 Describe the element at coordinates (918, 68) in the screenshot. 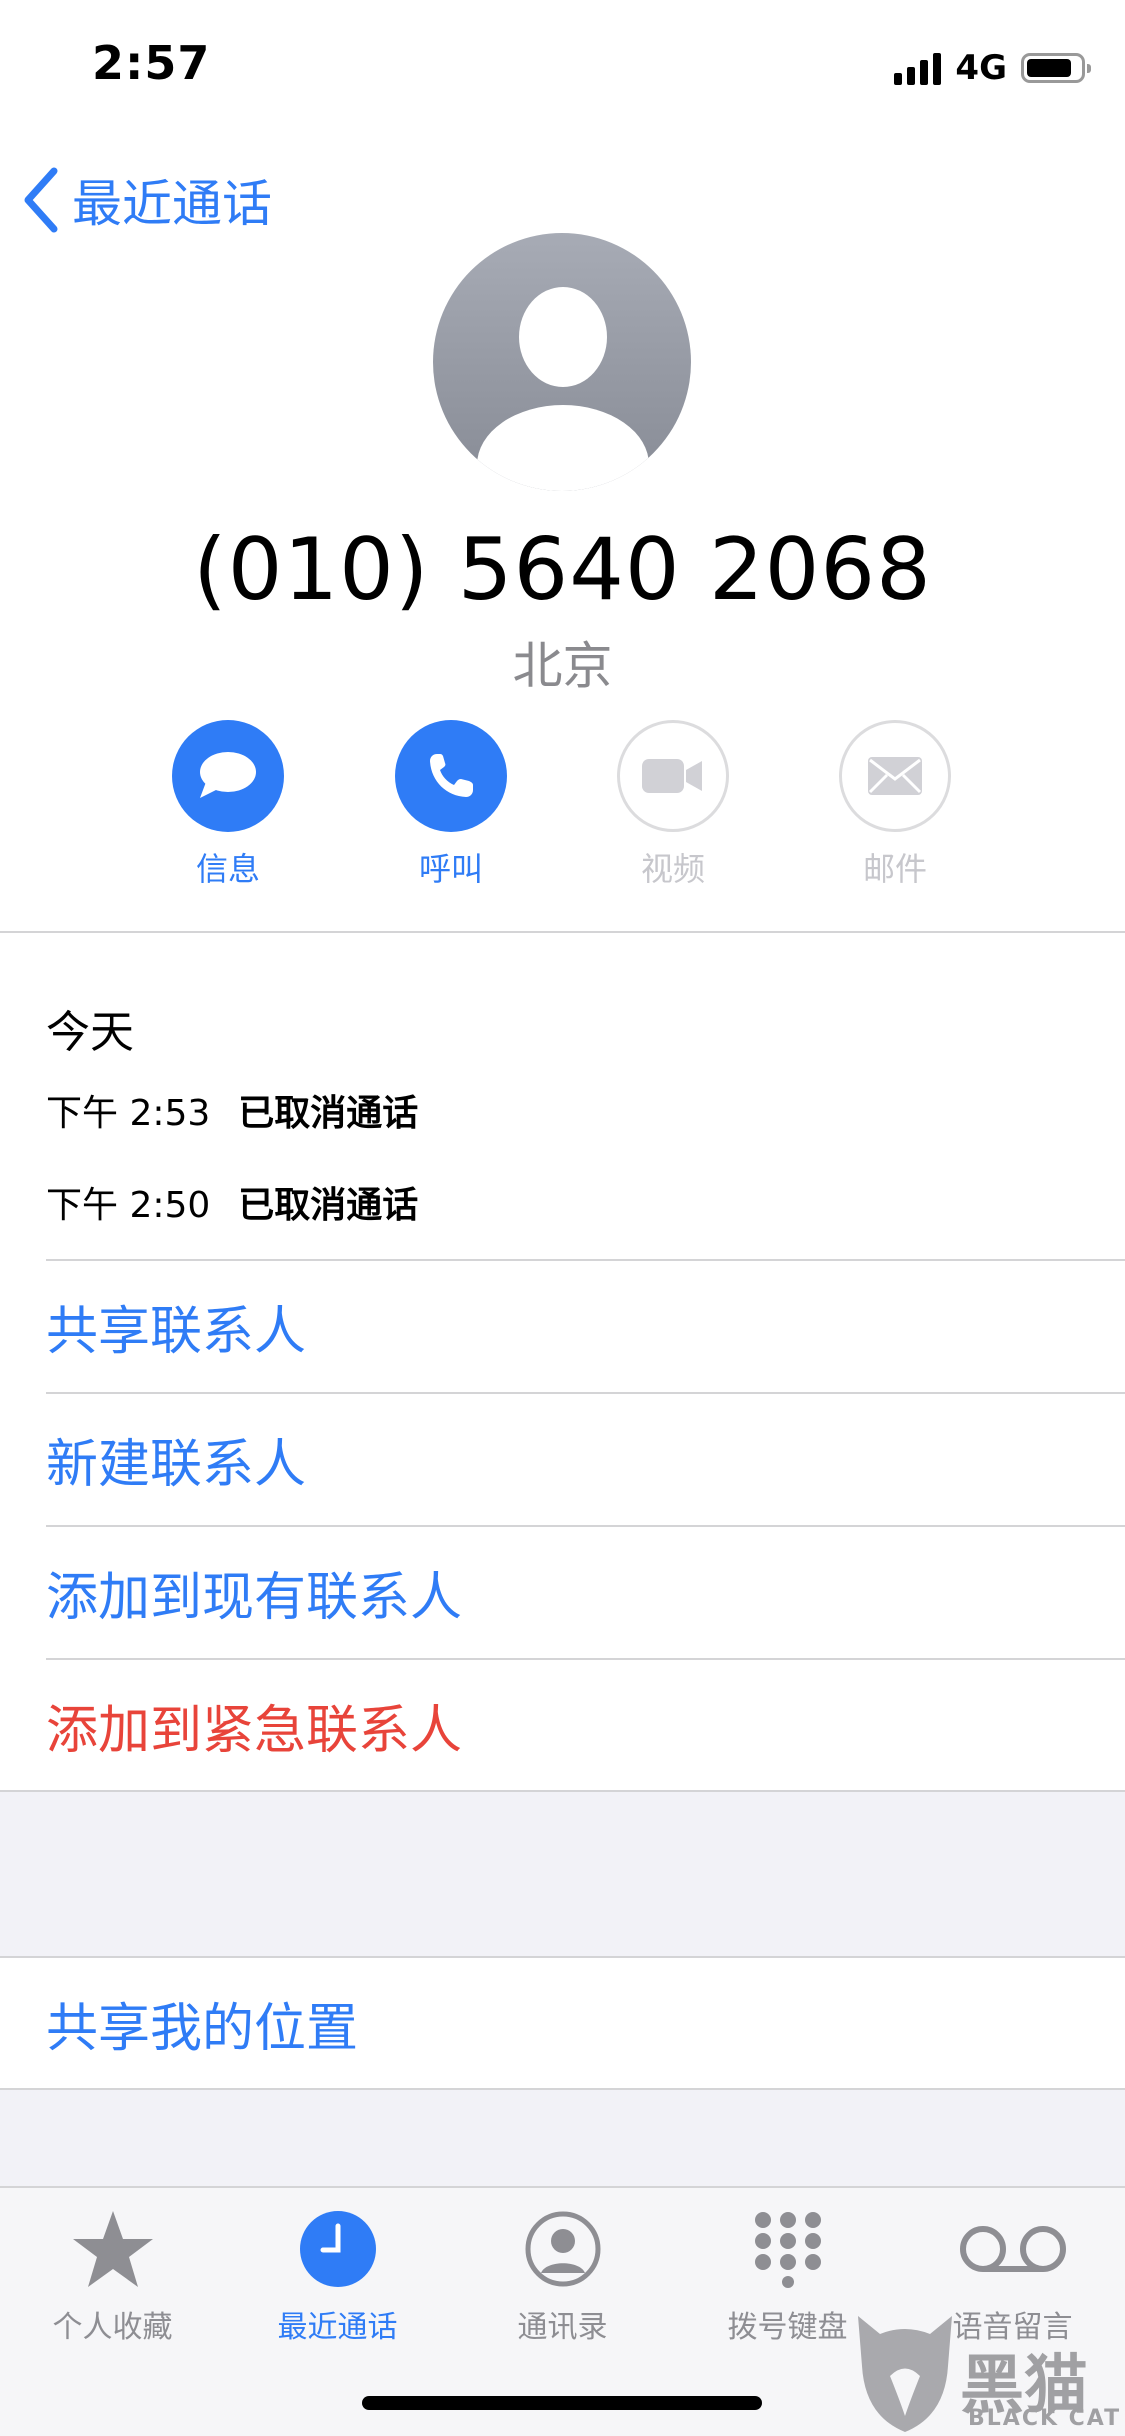

I see `signal-icon` at that location.